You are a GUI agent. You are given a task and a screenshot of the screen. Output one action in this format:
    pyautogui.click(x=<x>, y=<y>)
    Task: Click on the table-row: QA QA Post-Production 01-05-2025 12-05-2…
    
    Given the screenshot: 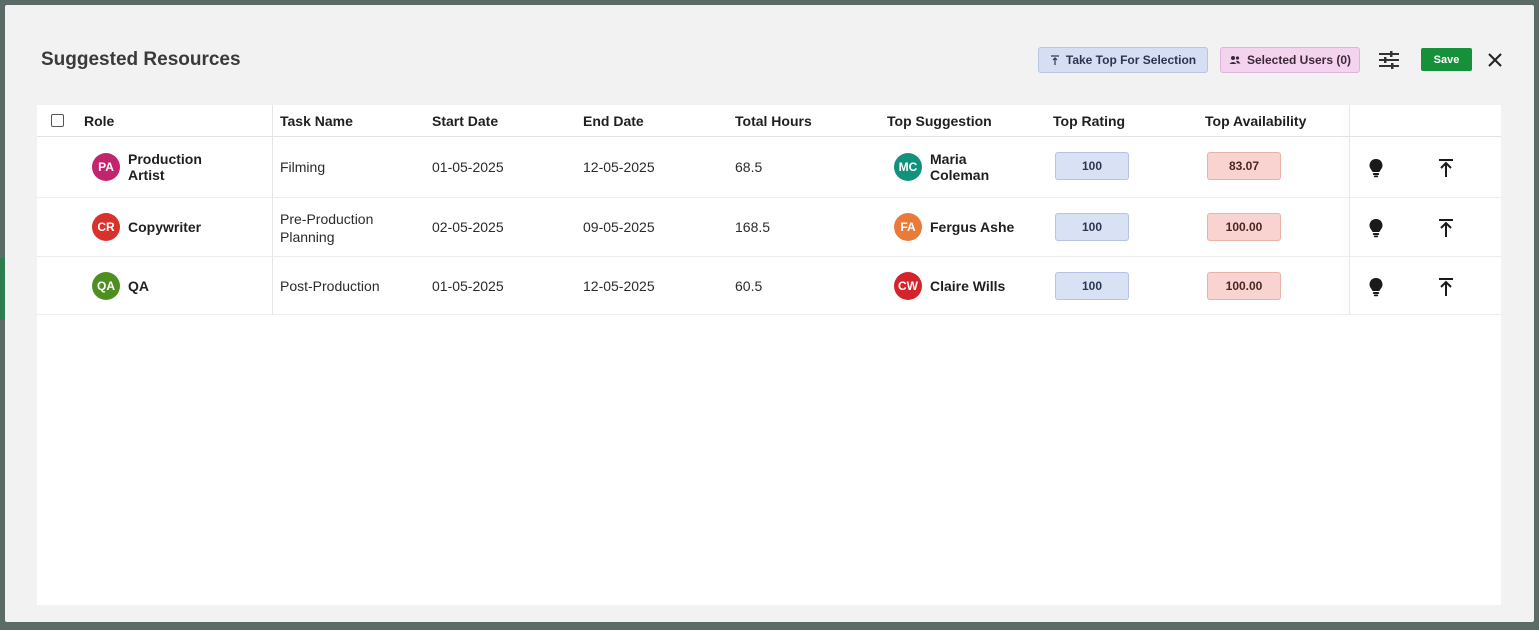 What is the action you would take?
    pyautogui.click(x=769, y=286)
    